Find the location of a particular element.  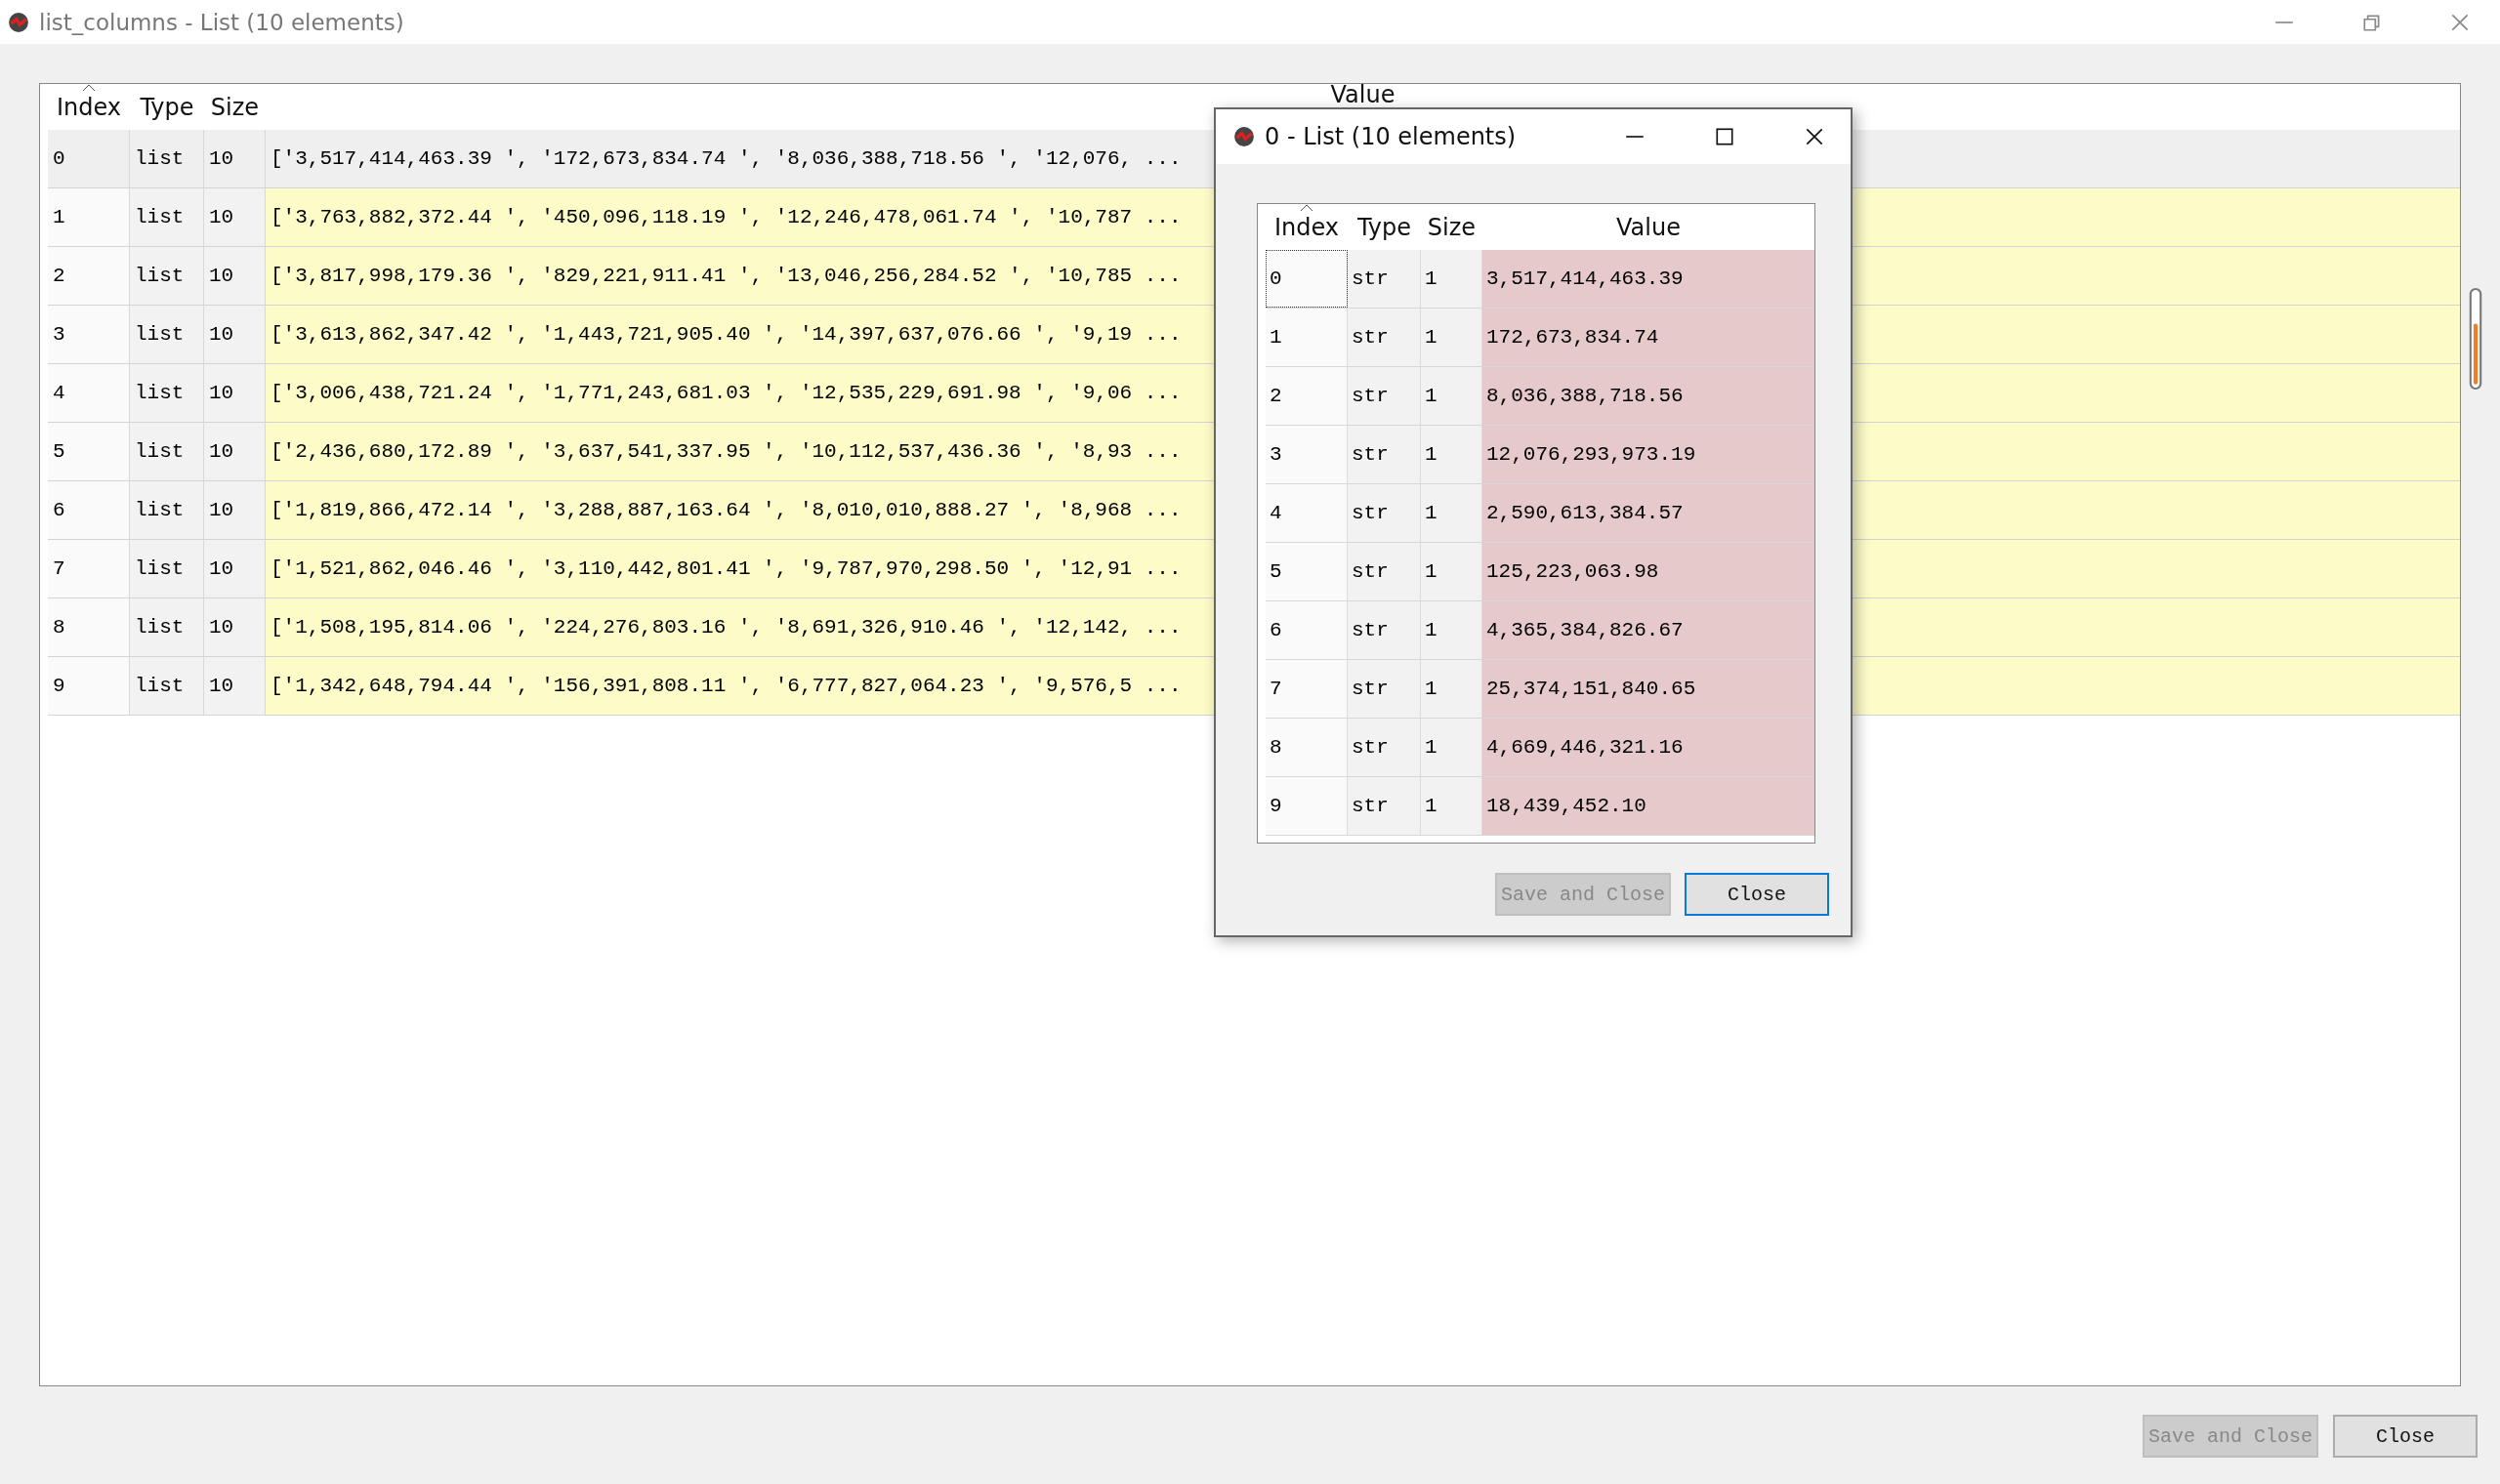

table-cell: 4 is located at coordinates (89, 393).